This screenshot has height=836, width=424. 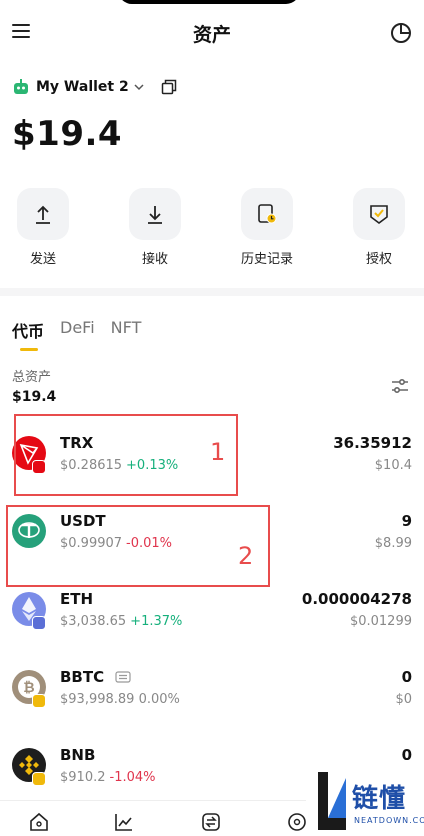 What do you see at coordinates (21, 86) in the screenshot?
I see `robot-avatar-icon` at bounding box center [21, 86].